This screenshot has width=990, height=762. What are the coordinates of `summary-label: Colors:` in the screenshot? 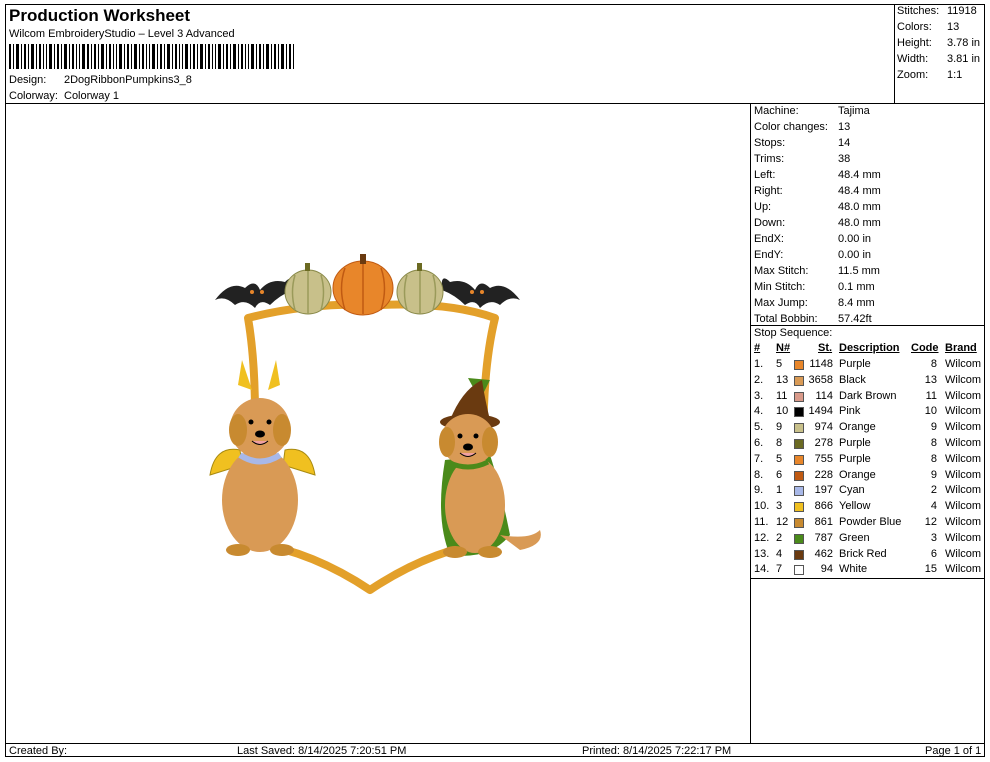 It's located at (914, 27).